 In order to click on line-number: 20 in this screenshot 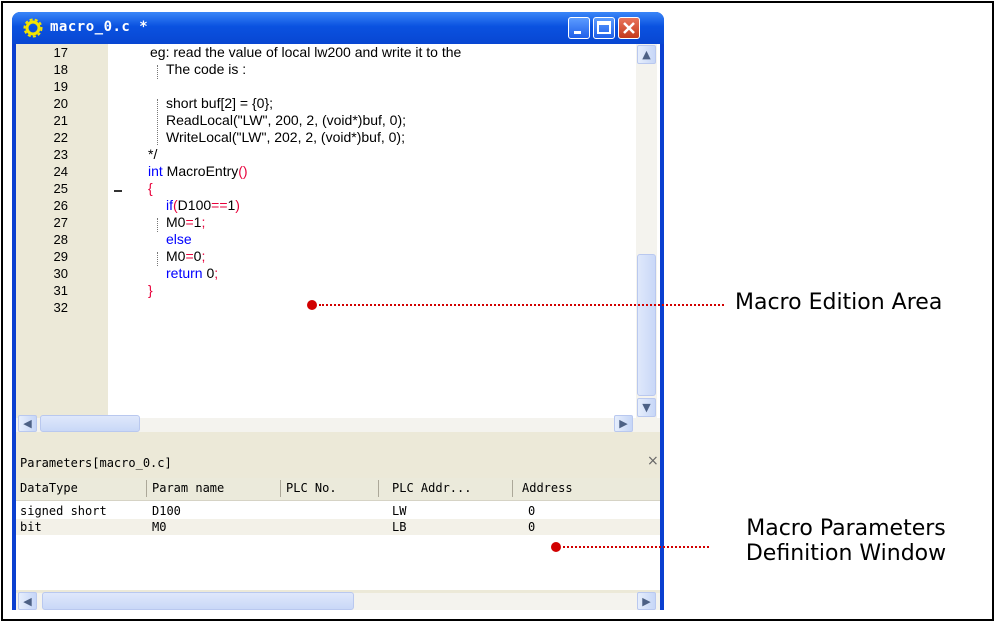, I will do `click(60, 103)`.